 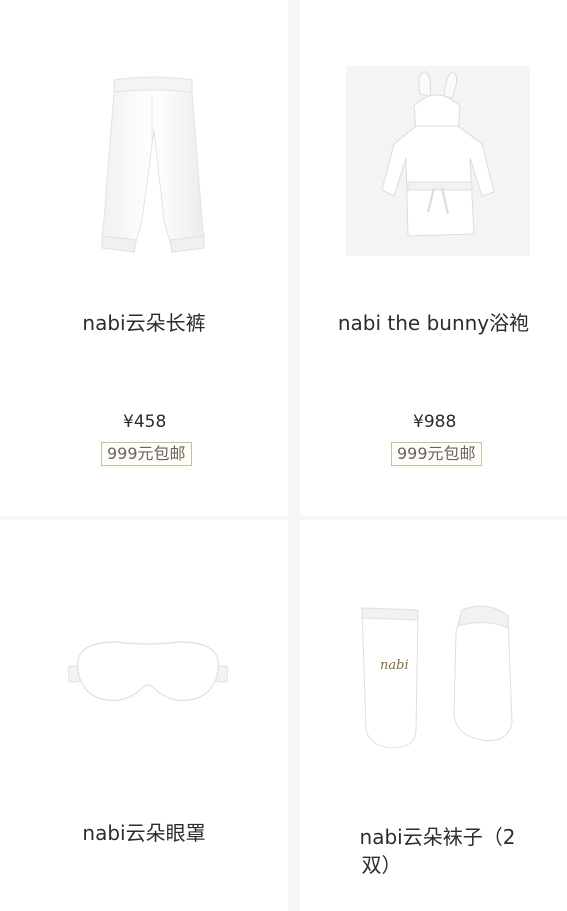 What do you see at coordinates (148, 671) in the screenshot?
I see `eye-mask-icon` at bounding box center [148, 671].